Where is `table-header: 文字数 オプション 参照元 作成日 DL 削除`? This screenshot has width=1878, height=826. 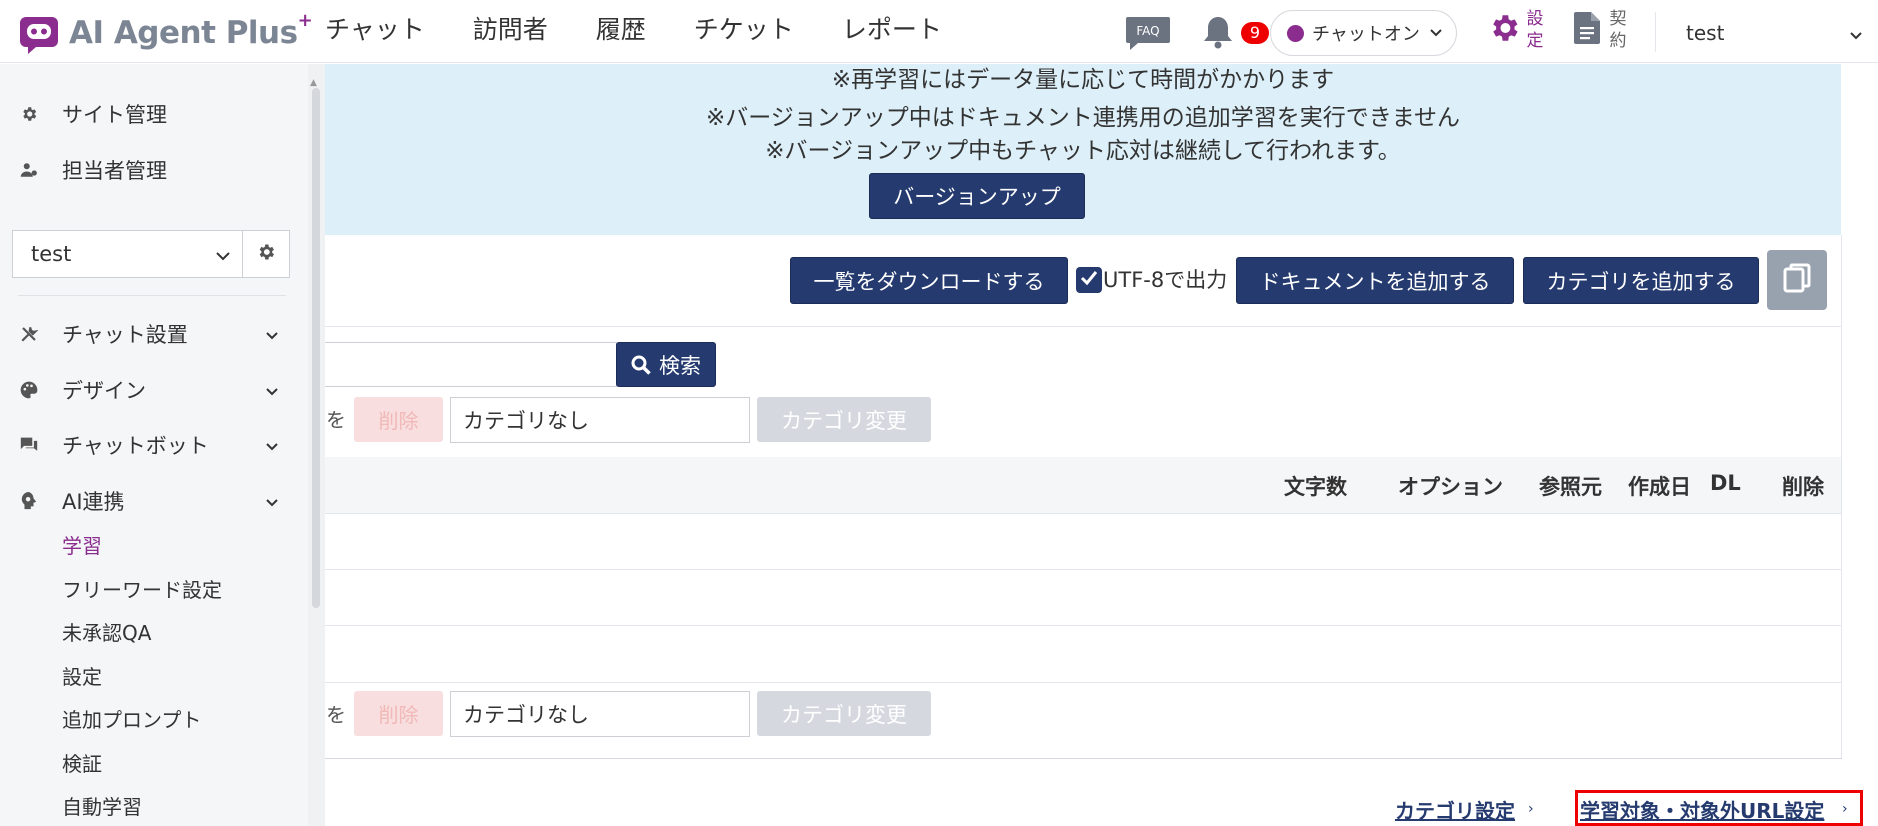 table-header: 文字数 オプション 参照元 作成日 DL 削除 is located at coordinates (1083, 485).